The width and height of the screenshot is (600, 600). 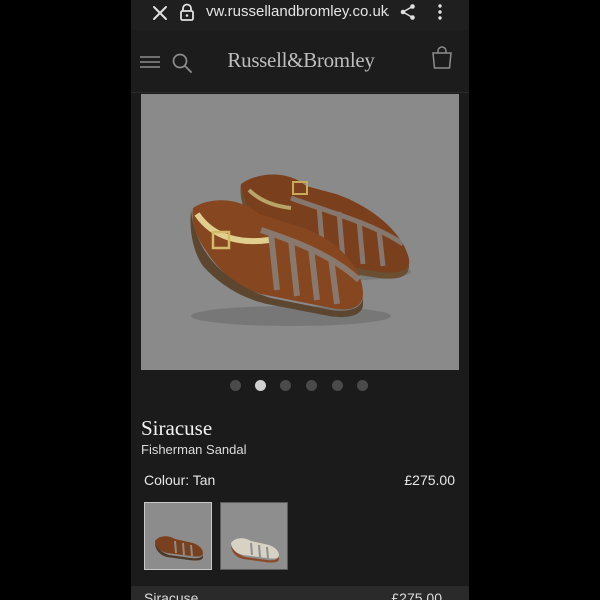 I want to click on colour-swatch-white, so click(x=254, y=536).